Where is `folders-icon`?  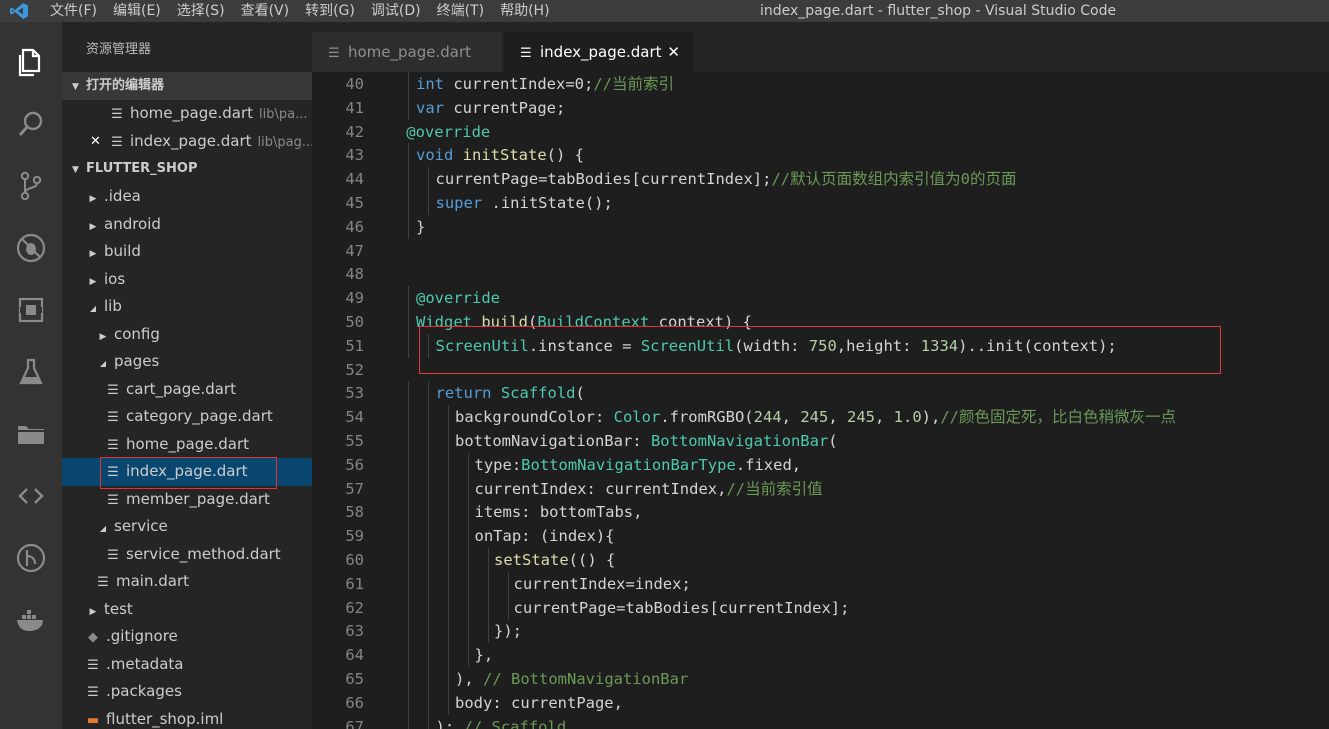
folders-icon is located at coordinates (31, 434).